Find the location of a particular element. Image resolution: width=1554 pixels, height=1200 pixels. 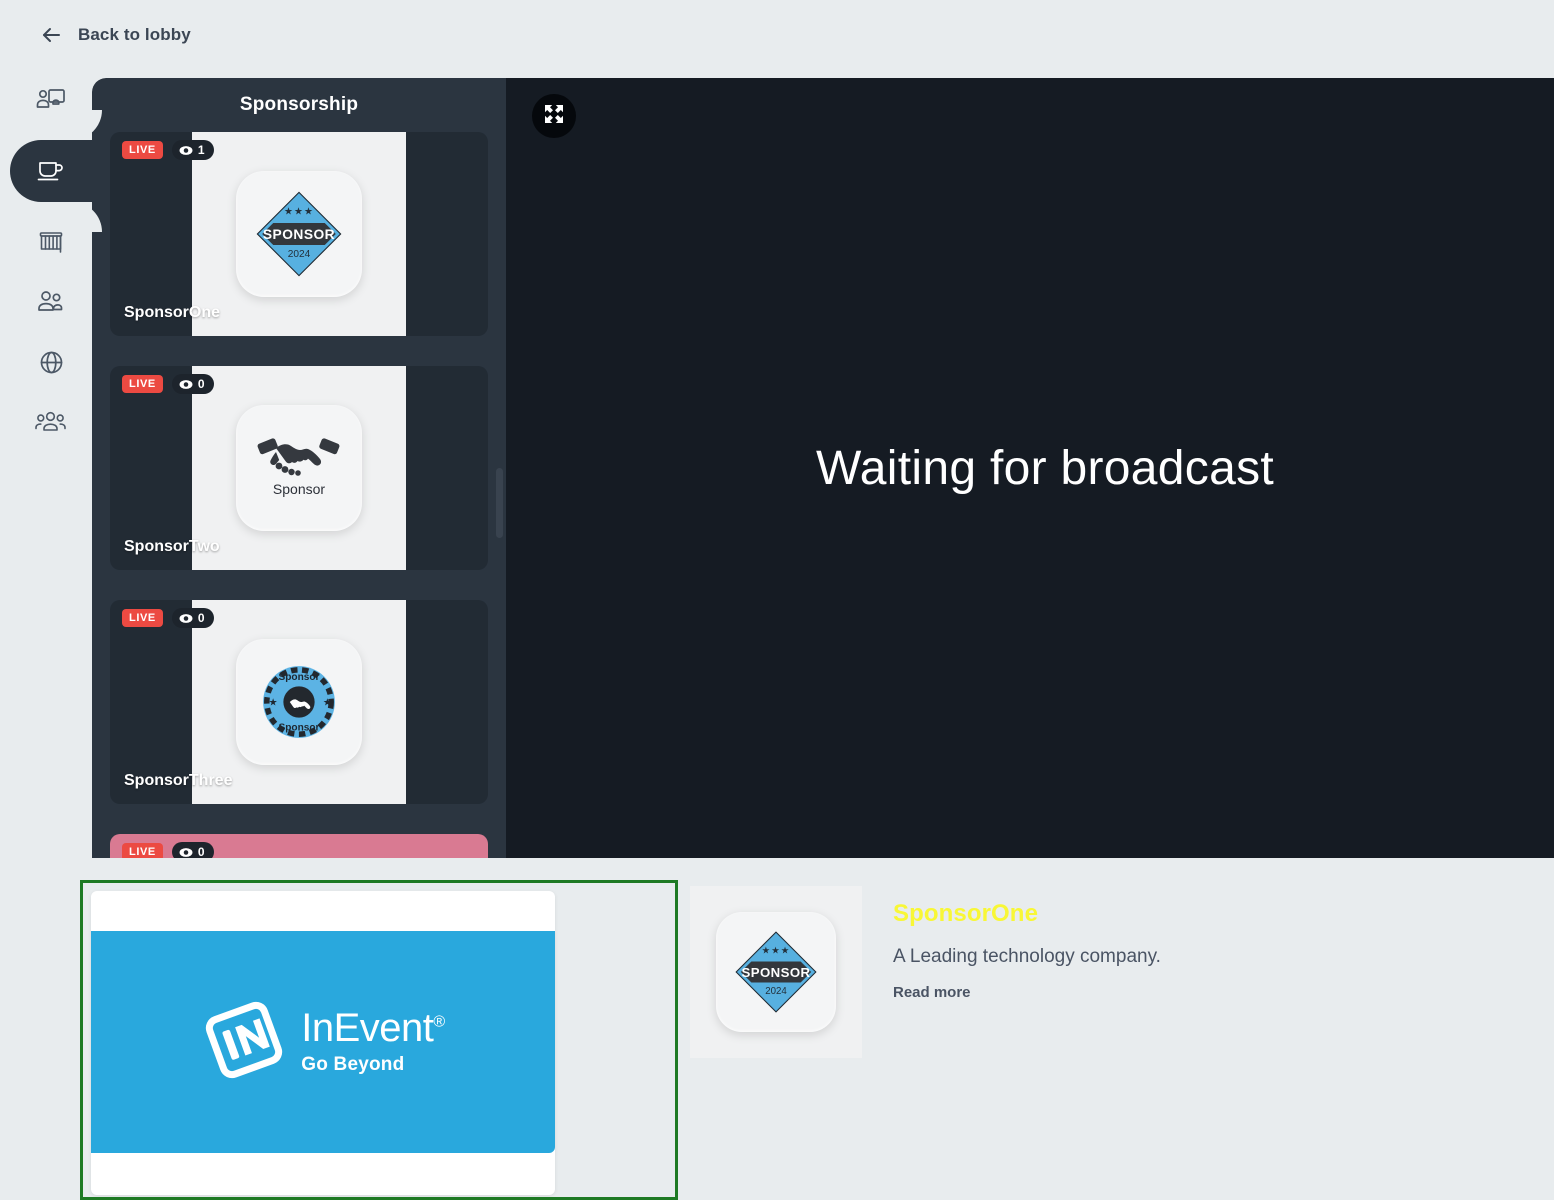

inevent-tagline: Go Beyond is located at coordinates (353, 1064).